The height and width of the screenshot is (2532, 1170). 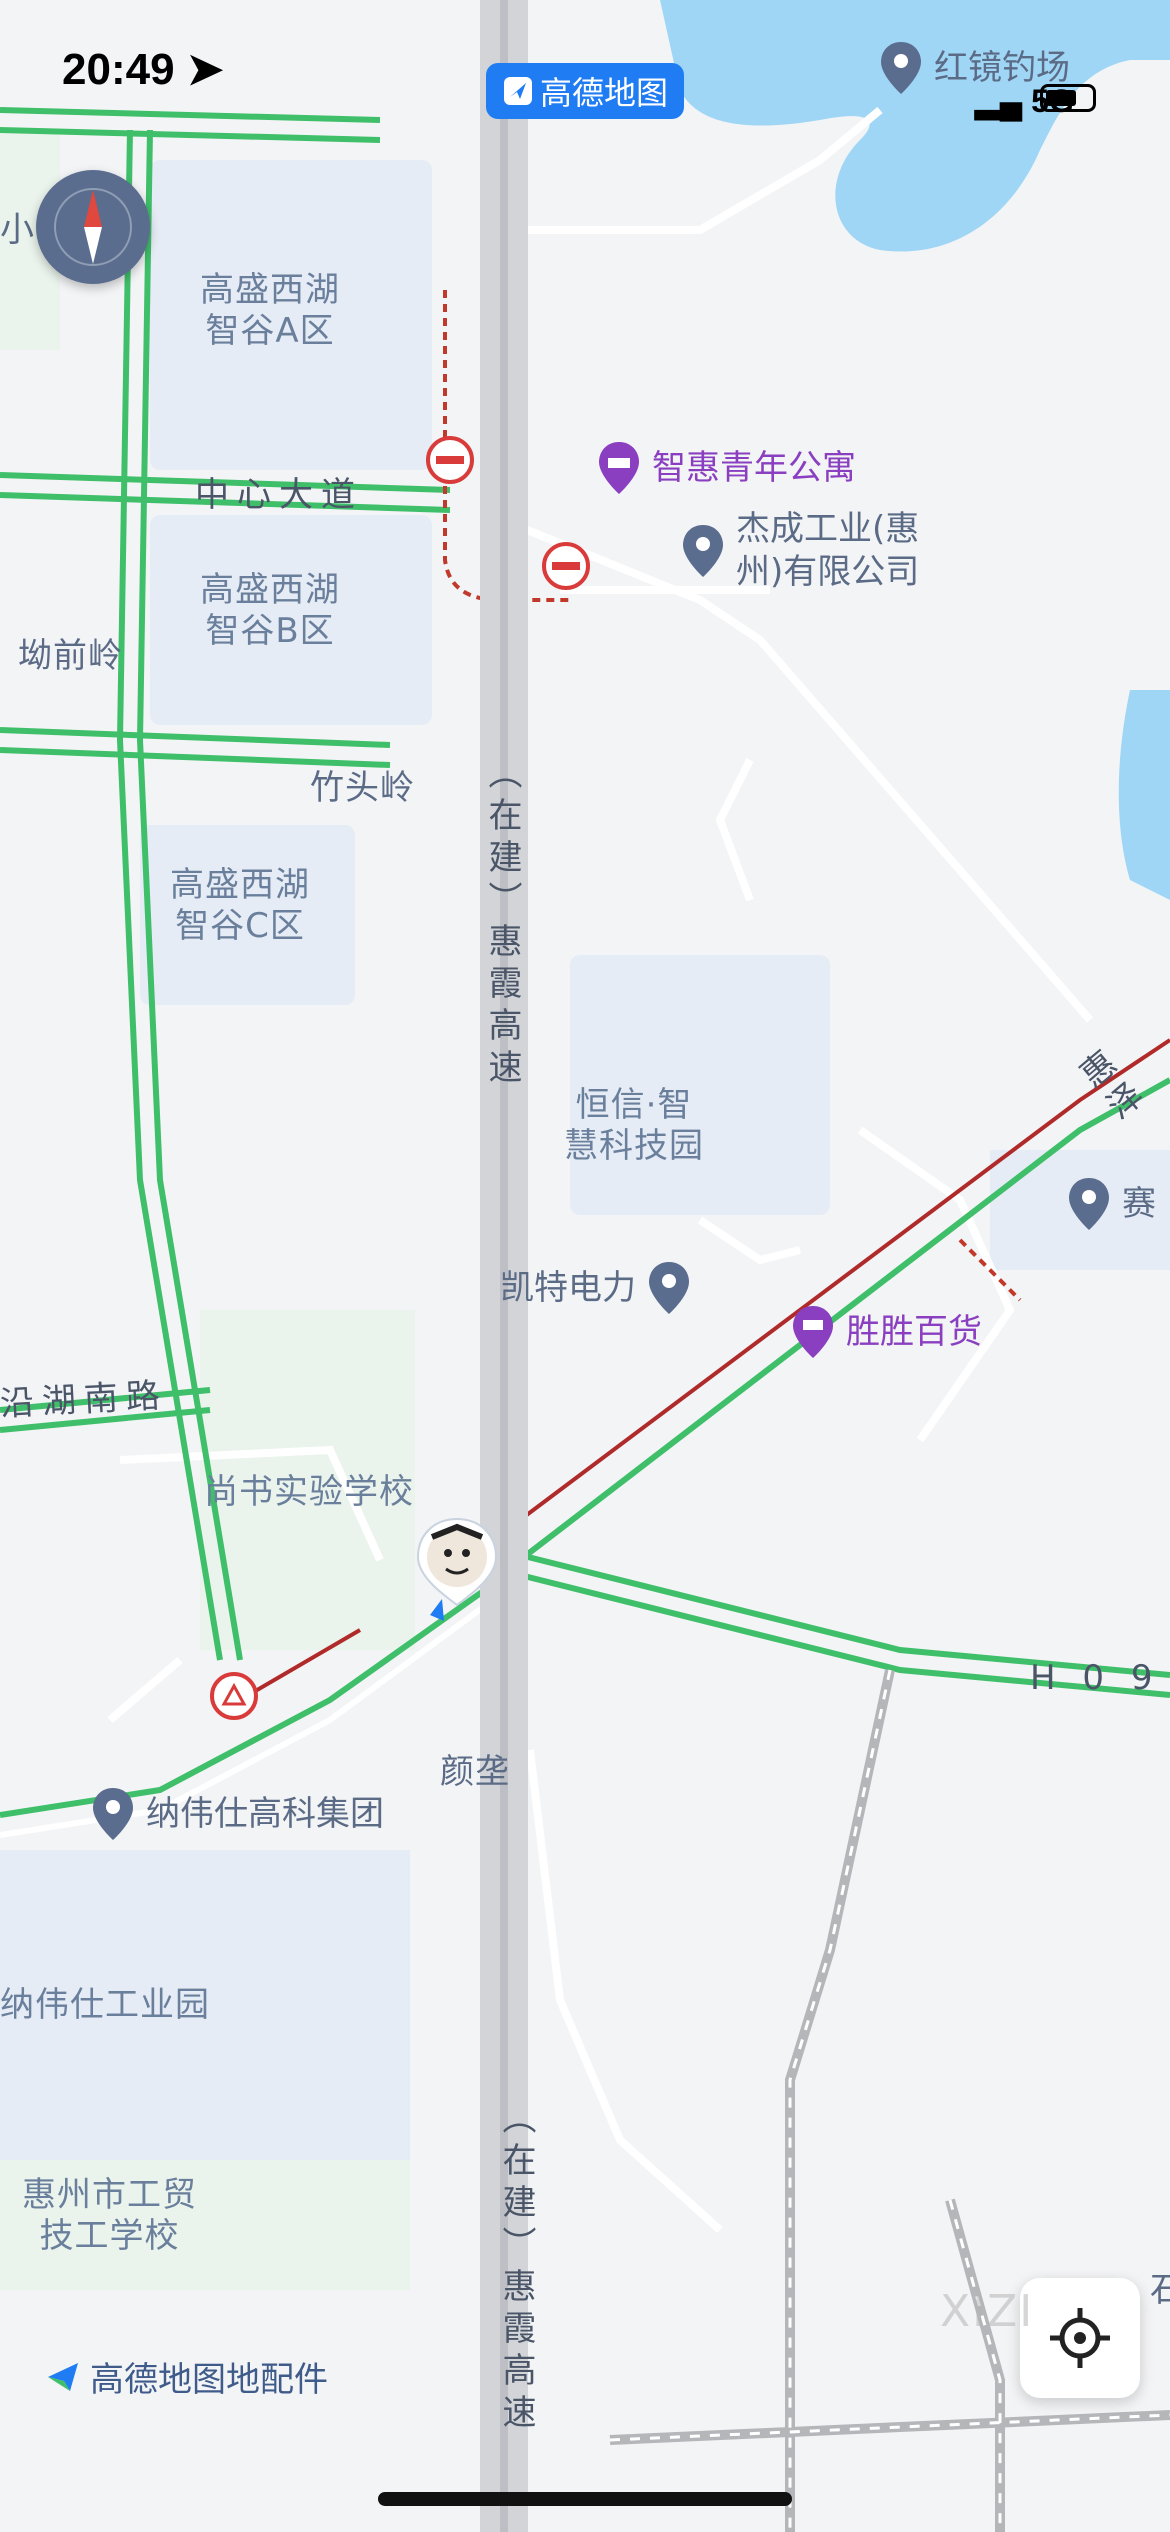 I want to click on road-label-highway-bottom: （在建）惠霞高速, so click(x=516, y=2268).